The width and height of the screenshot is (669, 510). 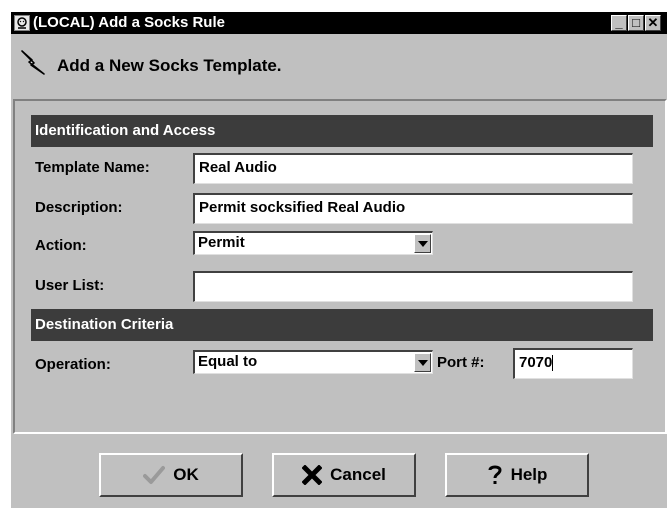 What do you see at coordinates (73, 364) in the screenshot?
I see `operation-label: Operation:` at bounding box center [73, 364].